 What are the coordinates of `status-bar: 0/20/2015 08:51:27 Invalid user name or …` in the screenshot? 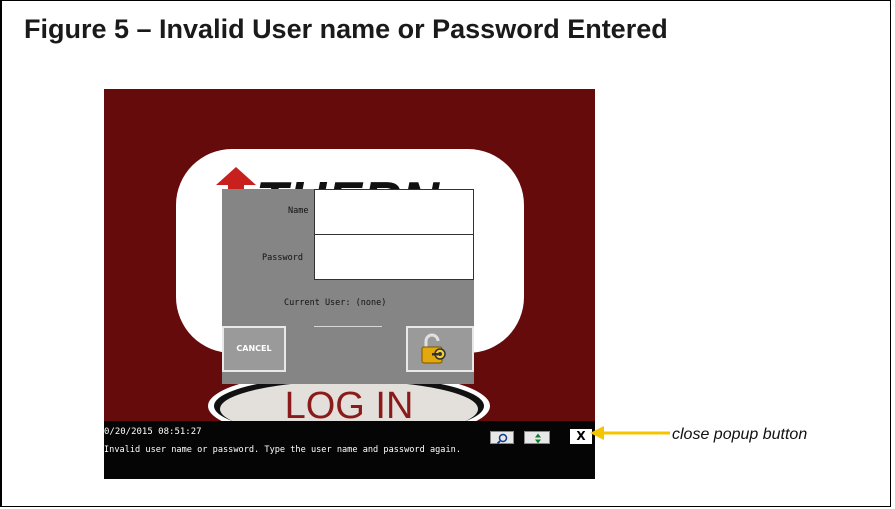 It's located at (349, 450).